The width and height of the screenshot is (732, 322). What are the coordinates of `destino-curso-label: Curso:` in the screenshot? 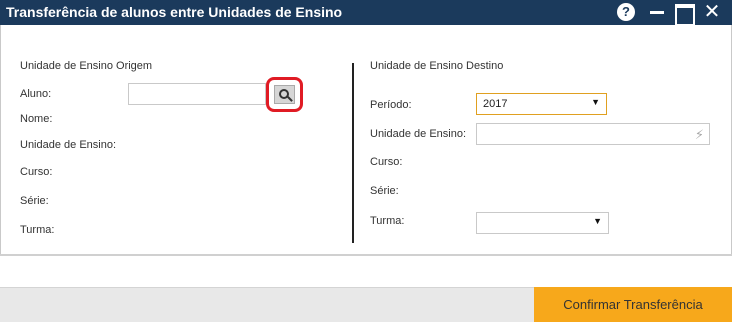 It's located at (386, 162).